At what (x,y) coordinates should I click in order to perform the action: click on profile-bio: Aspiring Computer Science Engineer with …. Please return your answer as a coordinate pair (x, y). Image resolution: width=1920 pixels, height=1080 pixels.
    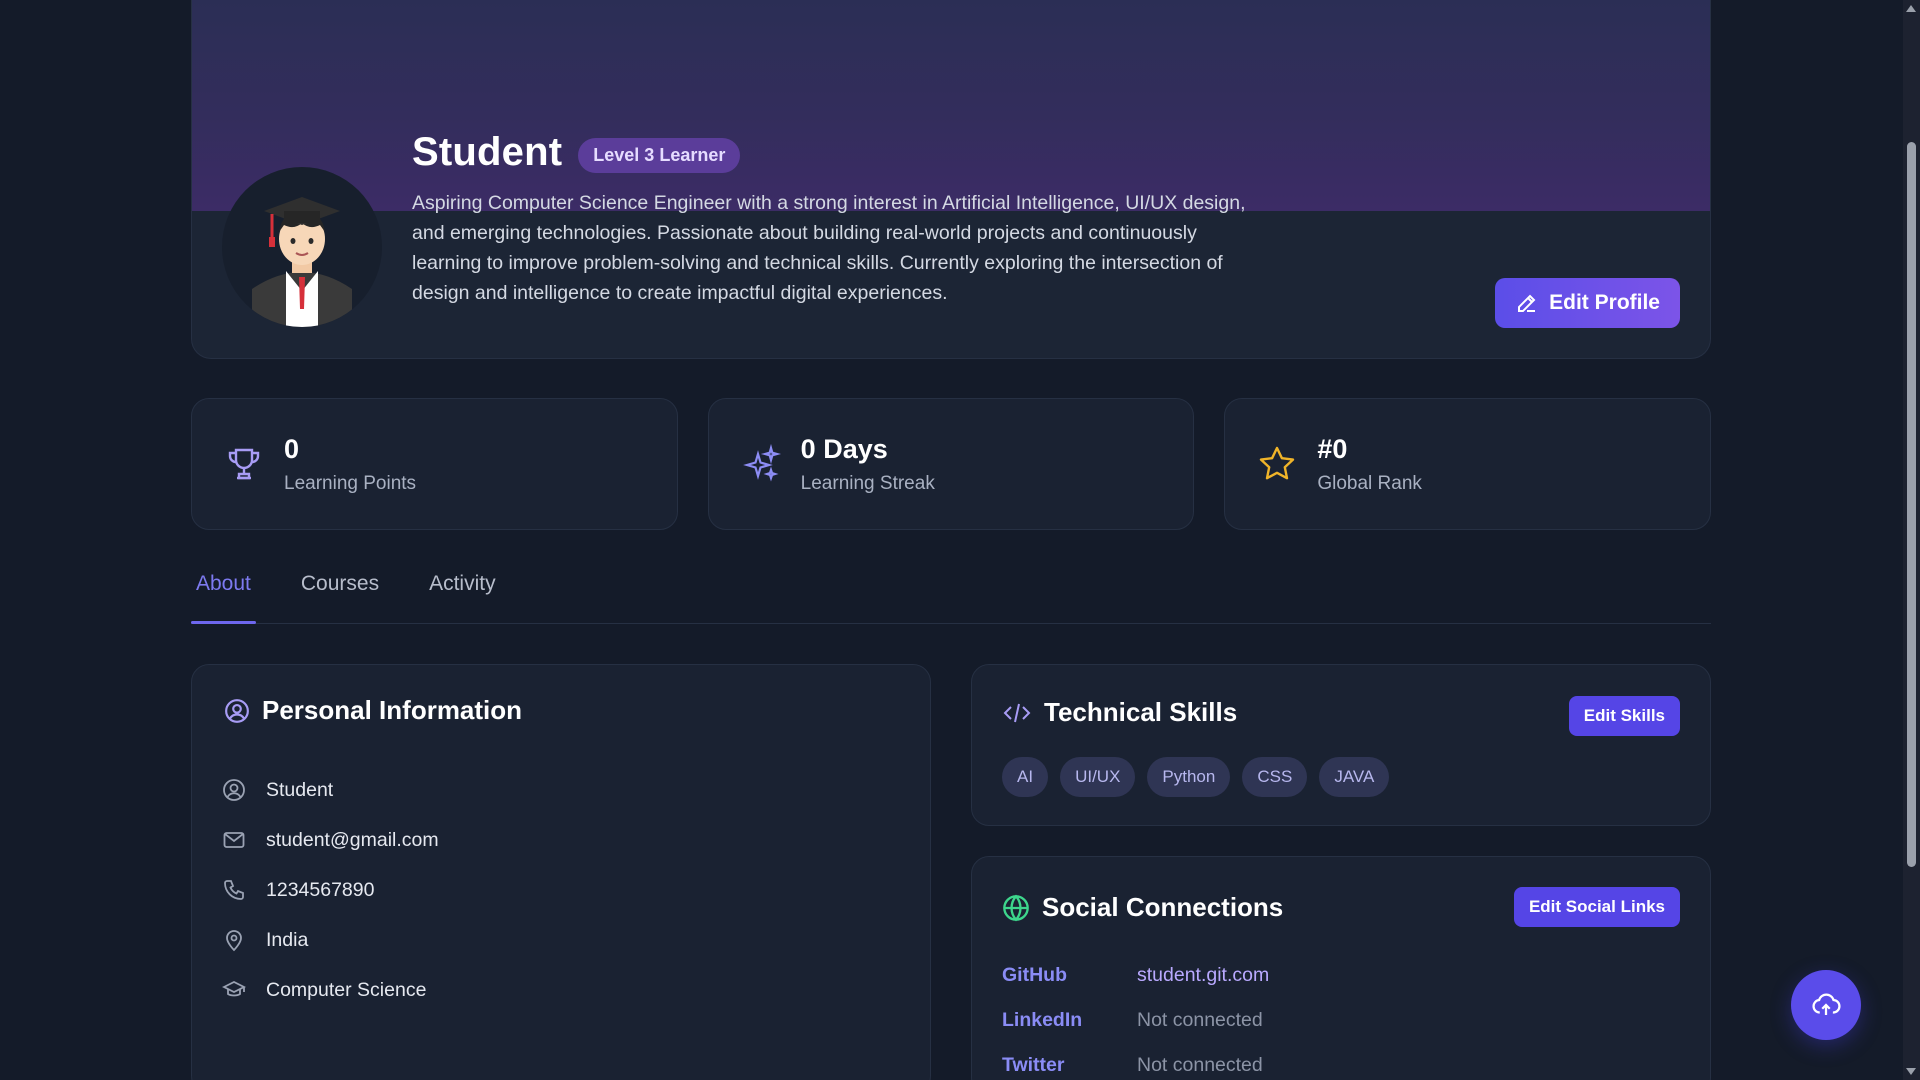
    Looking at the image, I should click on (829, 248).